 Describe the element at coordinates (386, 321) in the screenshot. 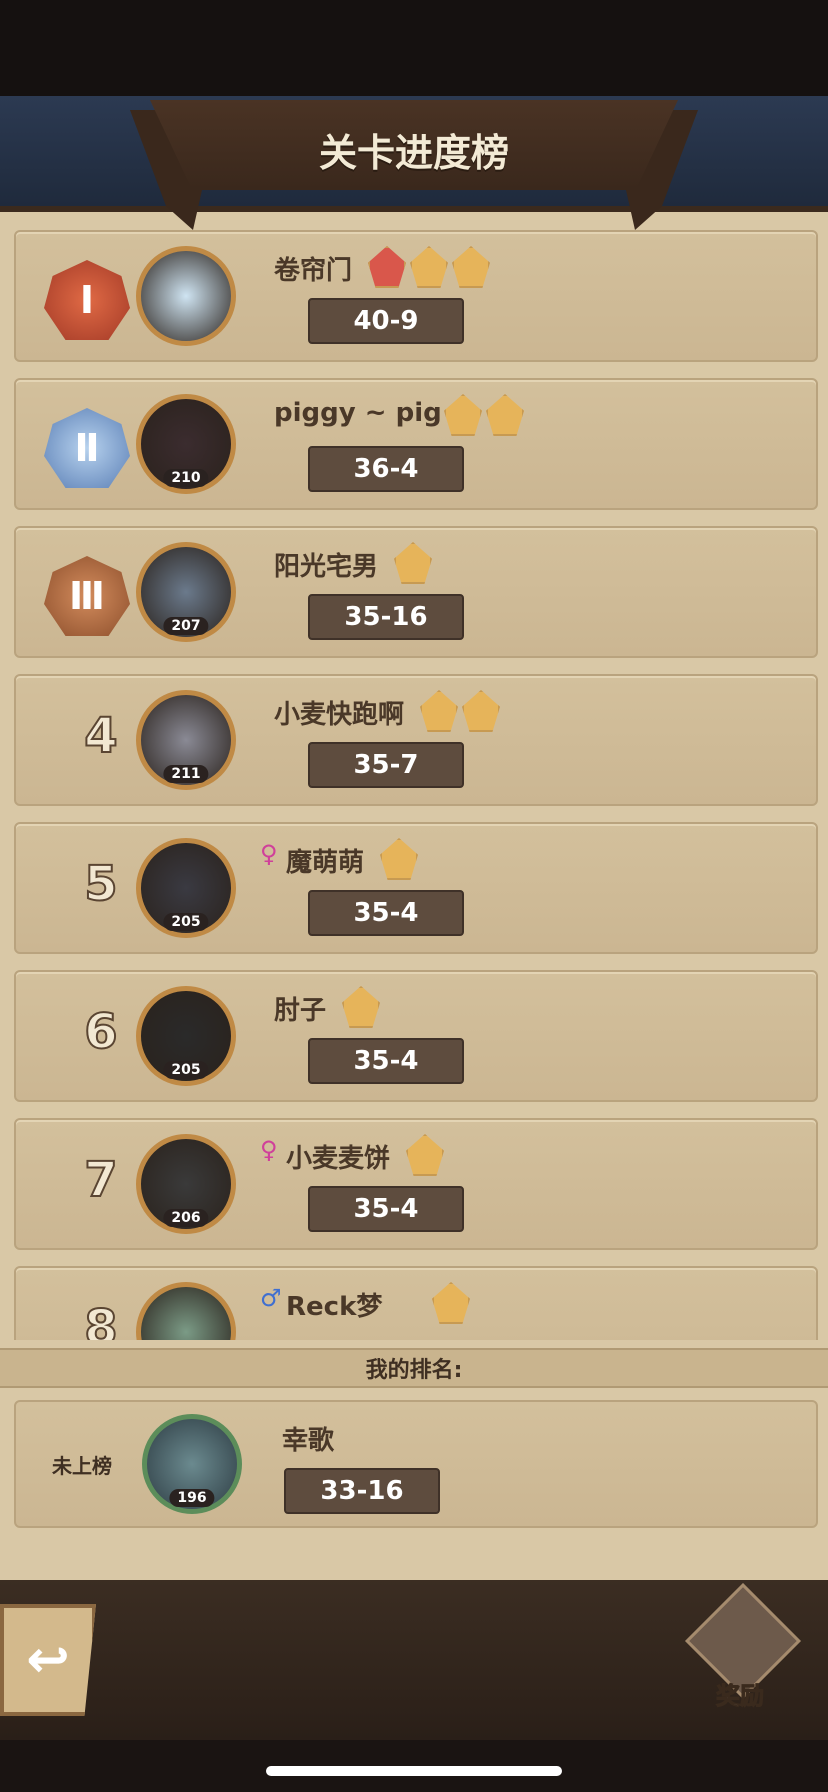

I see `player-score: 40-9` at that location.